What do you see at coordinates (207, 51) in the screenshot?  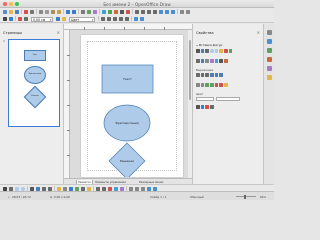 I see `polygon-icon` at bounding box center [207, 51].